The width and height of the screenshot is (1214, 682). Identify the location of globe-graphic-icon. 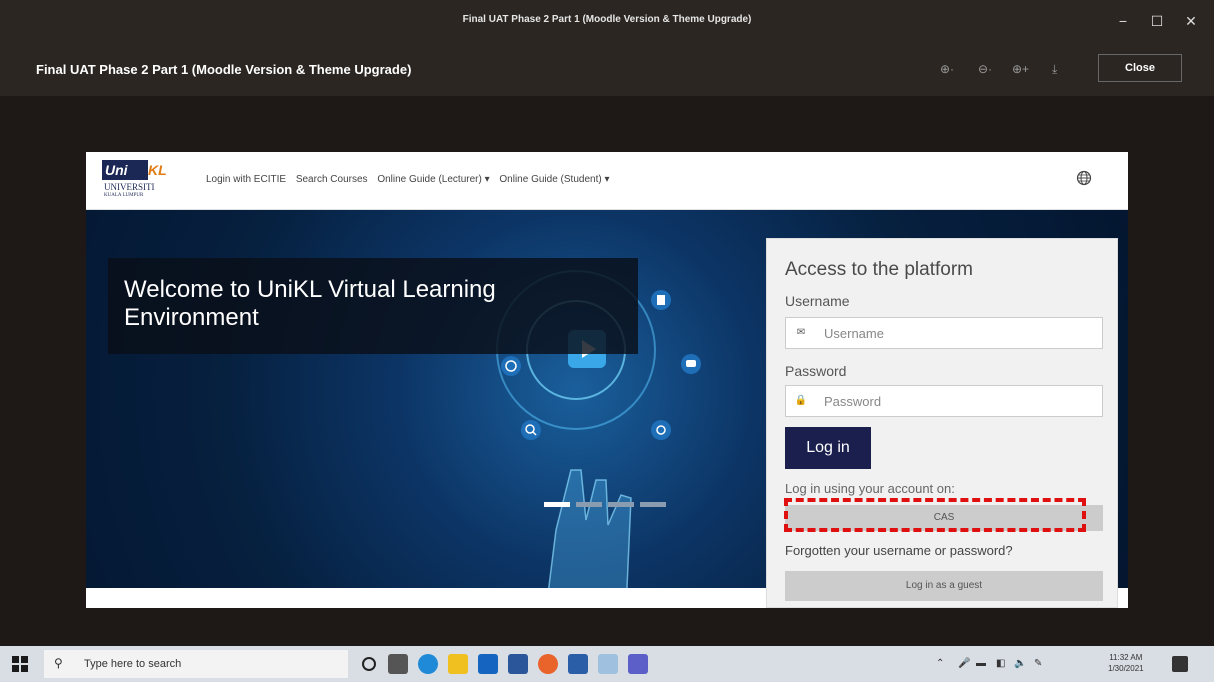
(511, 366).